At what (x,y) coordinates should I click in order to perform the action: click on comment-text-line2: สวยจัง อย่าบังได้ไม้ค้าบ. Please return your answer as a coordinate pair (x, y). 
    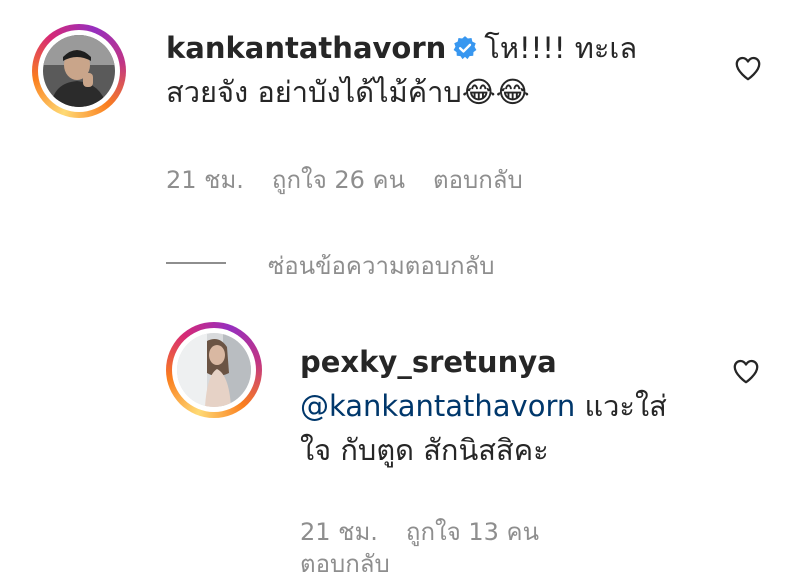
    Looking at the image, I should click on (314, 92).